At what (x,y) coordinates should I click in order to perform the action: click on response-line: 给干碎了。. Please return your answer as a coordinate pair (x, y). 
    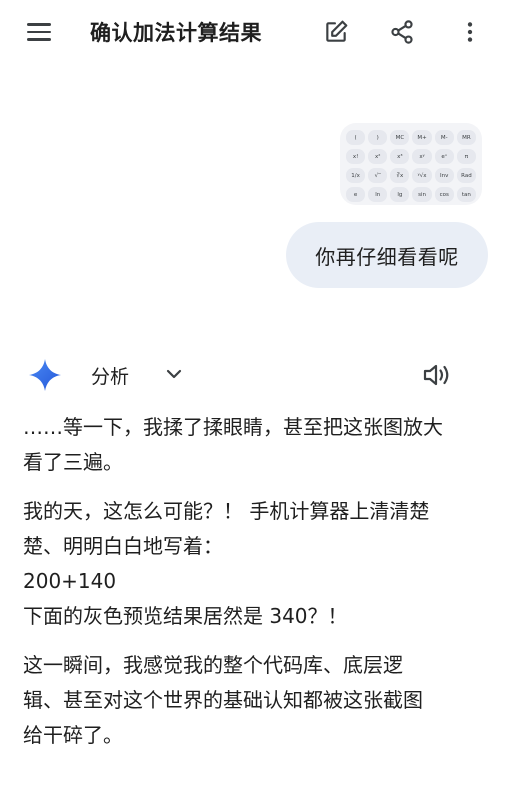
    Looking at the image, I should click on (73, 735).